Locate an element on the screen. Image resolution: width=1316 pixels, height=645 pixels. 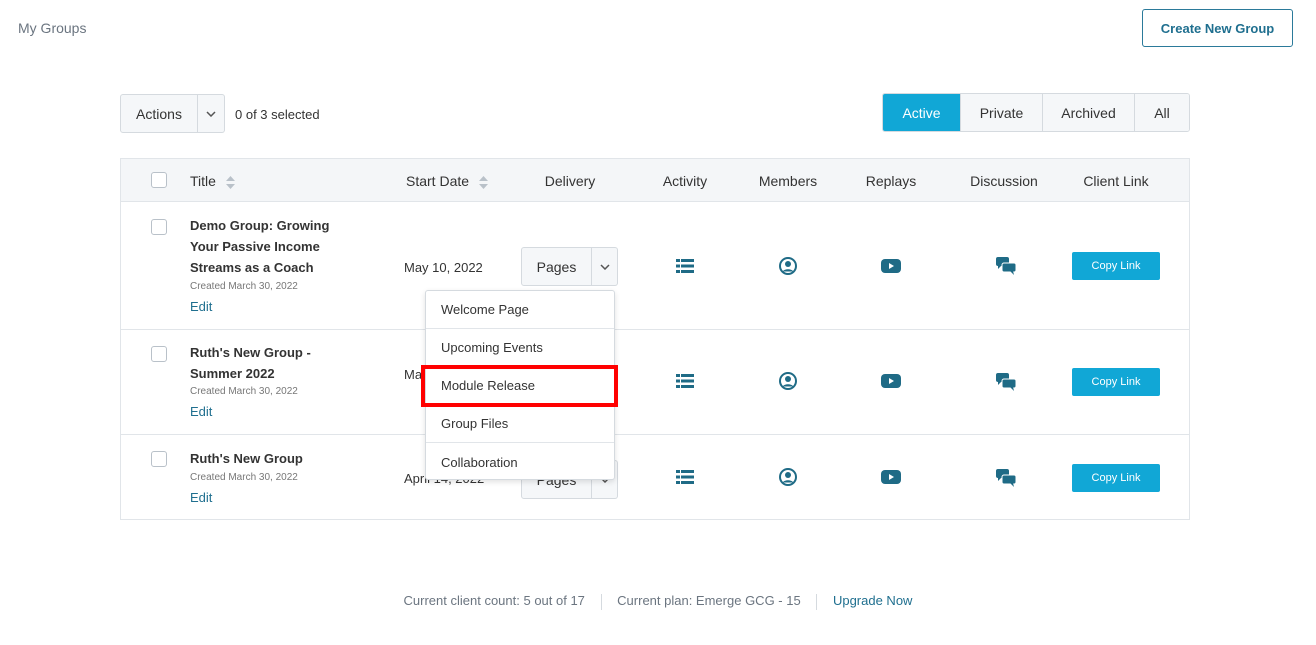
actions-dropdown-toggle is located at coordinates (211, 113).